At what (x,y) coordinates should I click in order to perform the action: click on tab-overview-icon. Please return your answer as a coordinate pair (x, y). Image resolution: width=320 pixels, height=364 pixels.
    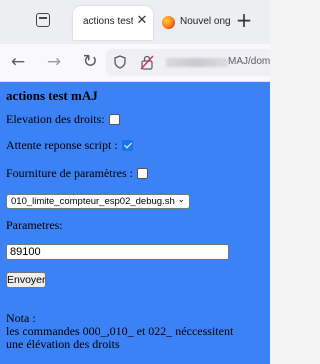
    Looking at the image, I should click on (43, 20).